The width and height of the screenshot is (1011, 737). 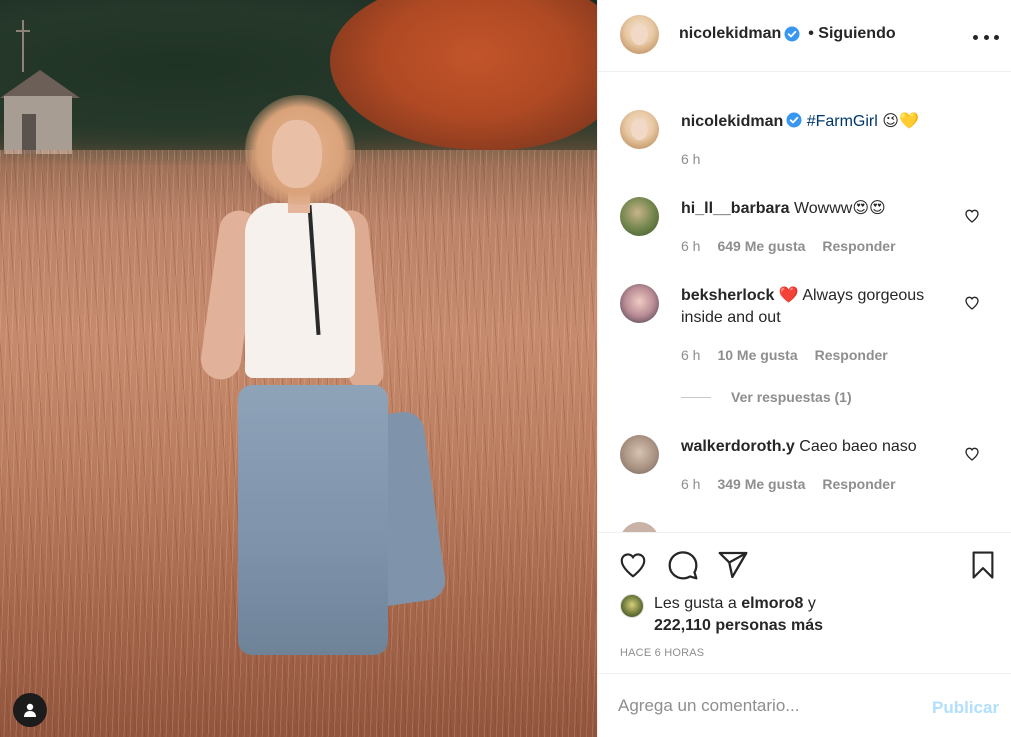 What do you see at coordinates (40, 87) in the screenshot?
I see `photo-chapel` at bounding box center [40, 87].